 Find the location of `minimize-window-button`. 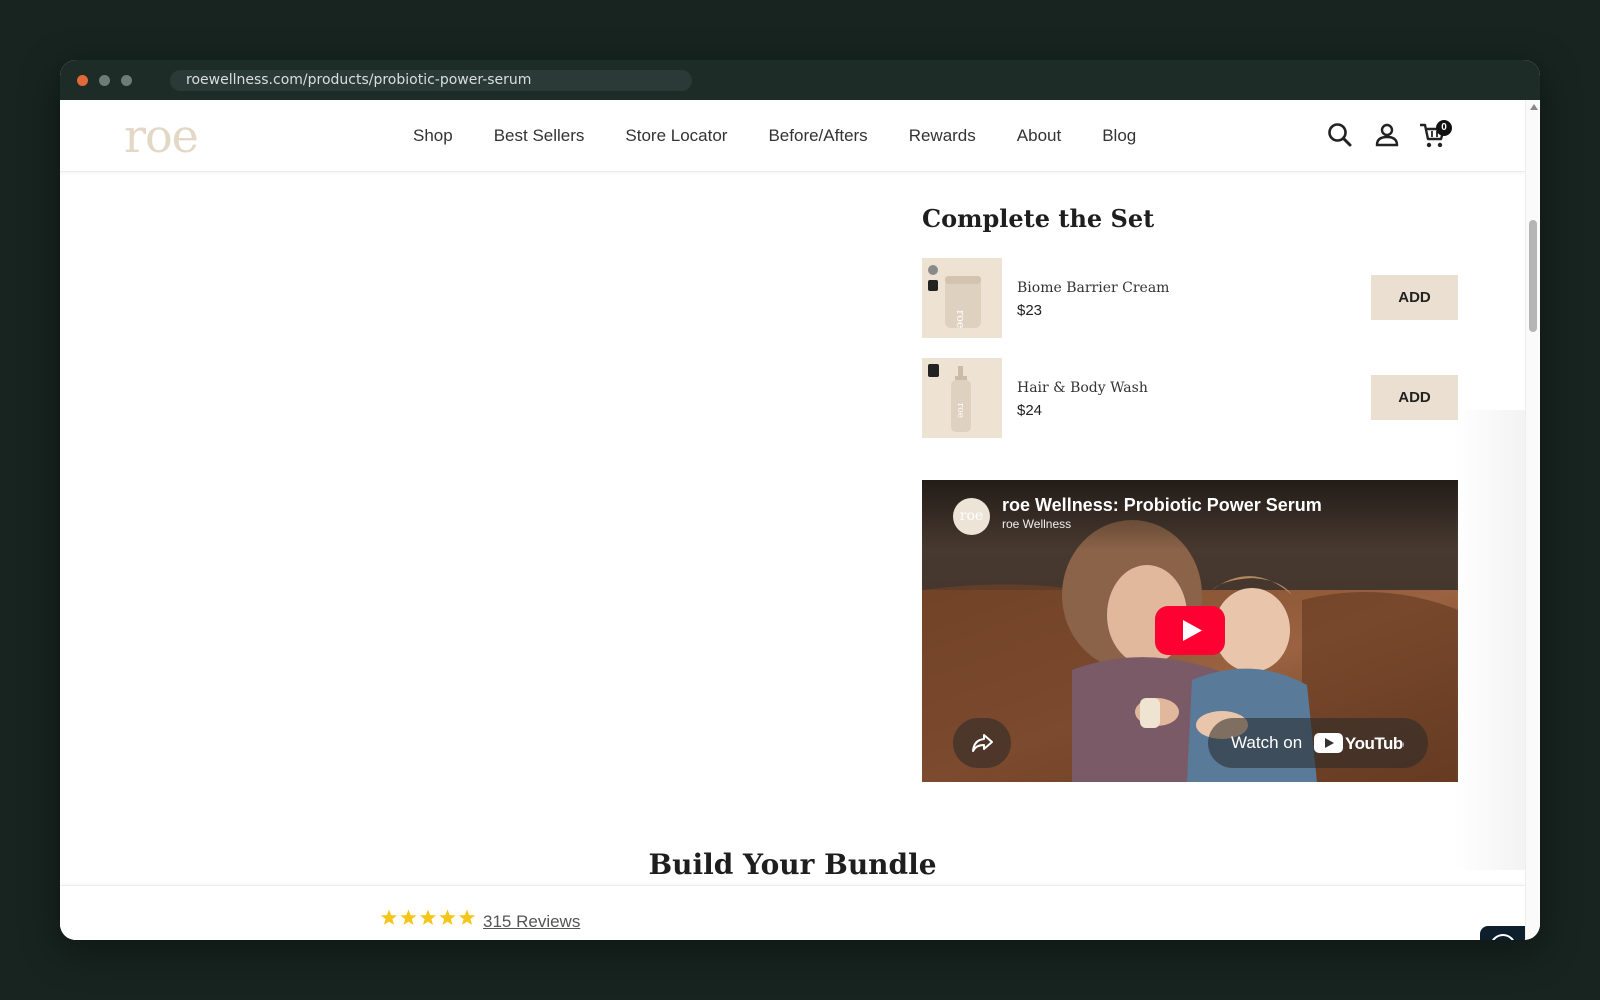

minimize-window-button is located at coordinates (104, 80).